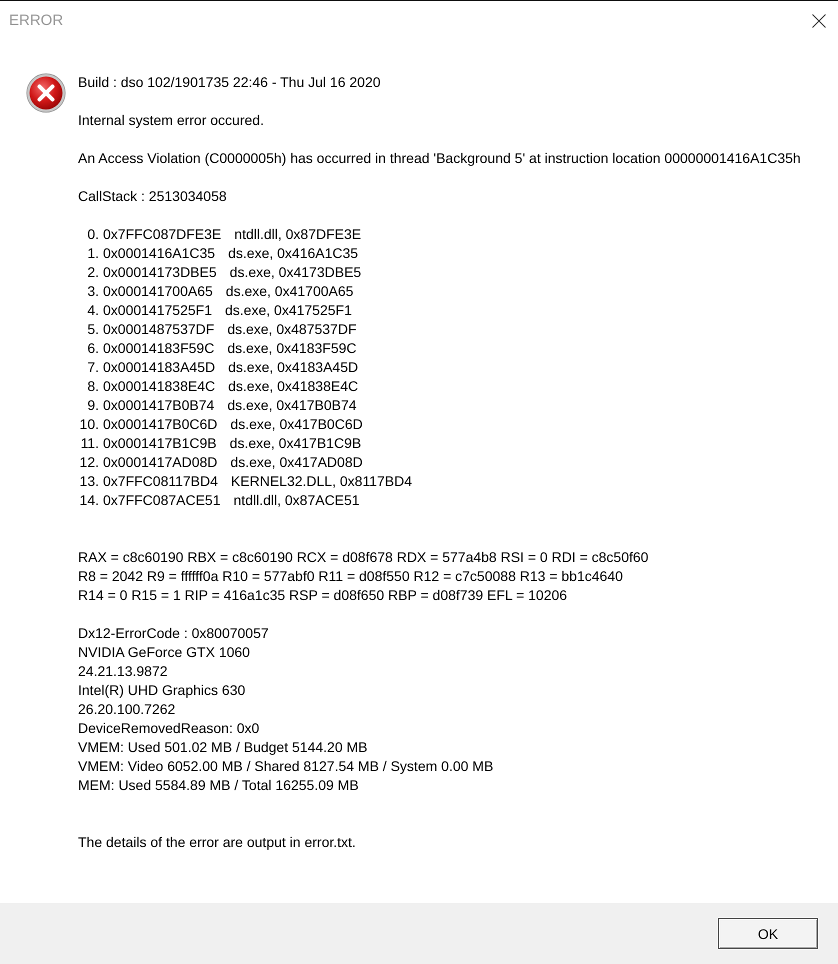 This screenshot has height=964, width=838. Describe the element at coordinates (46, 93) in the screenshot. I see `error-icon` at that location.